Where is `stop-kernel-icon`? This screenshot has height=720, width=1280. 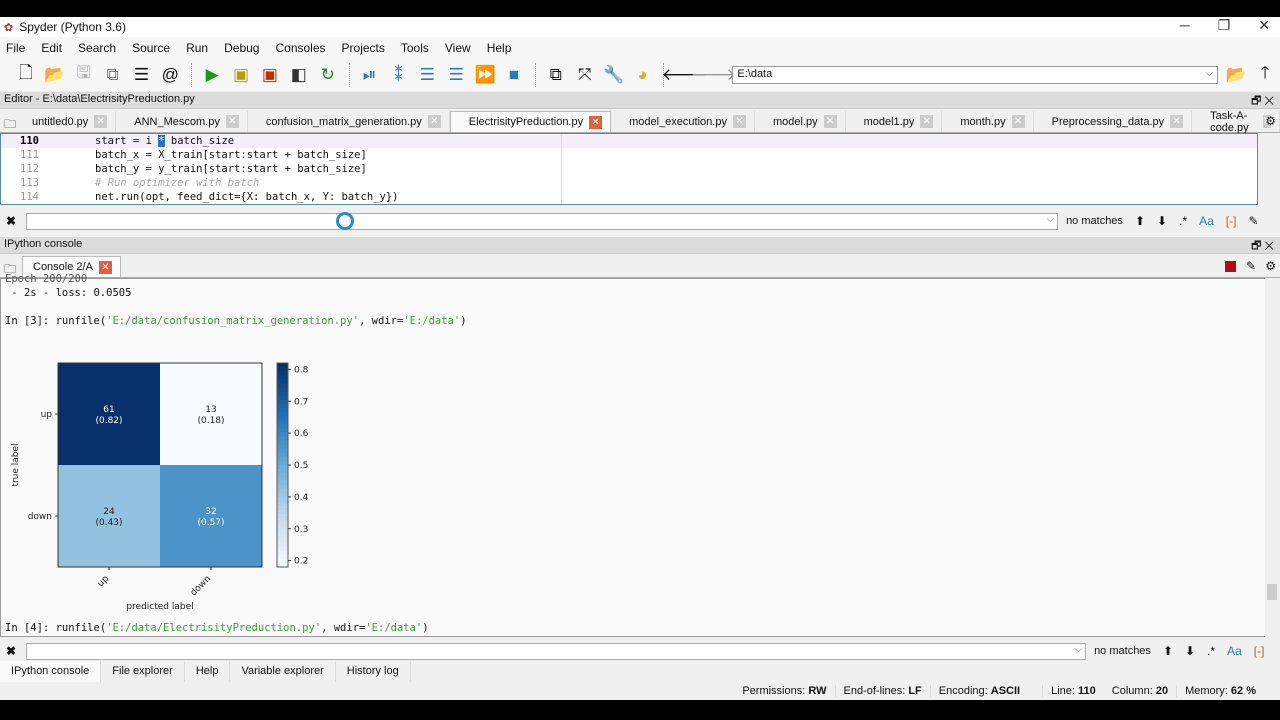
stop-kernel-icon is located at coordinates (1230, 266).